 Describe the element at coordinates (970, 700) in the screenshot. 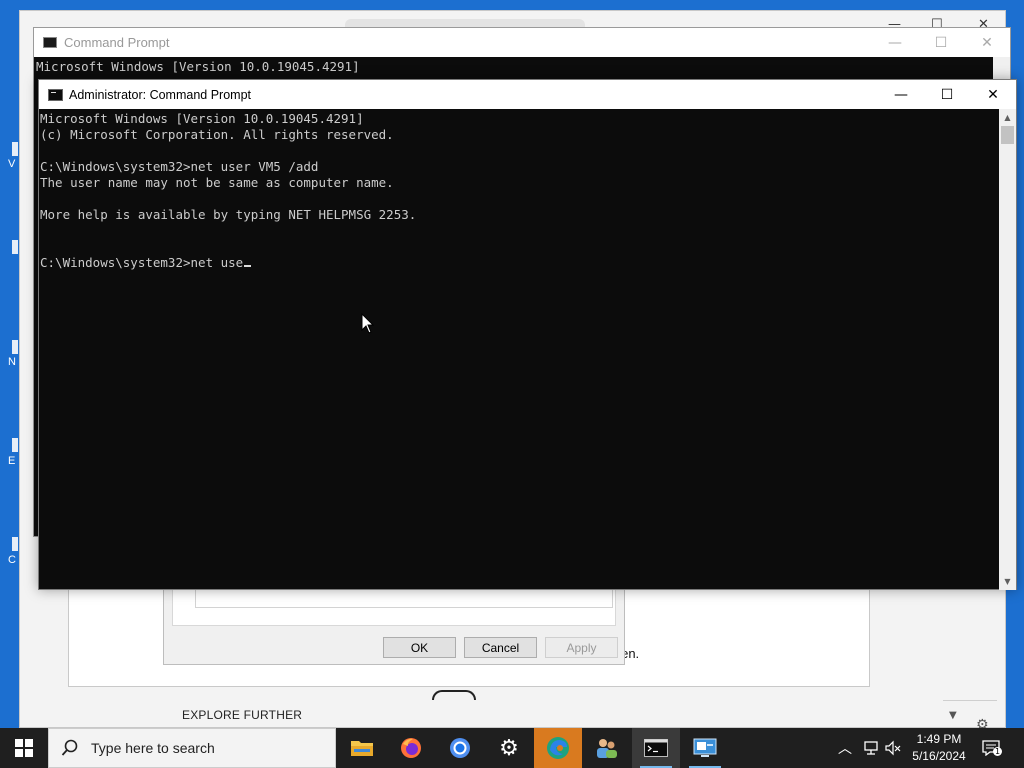

I see `divider` at that location.